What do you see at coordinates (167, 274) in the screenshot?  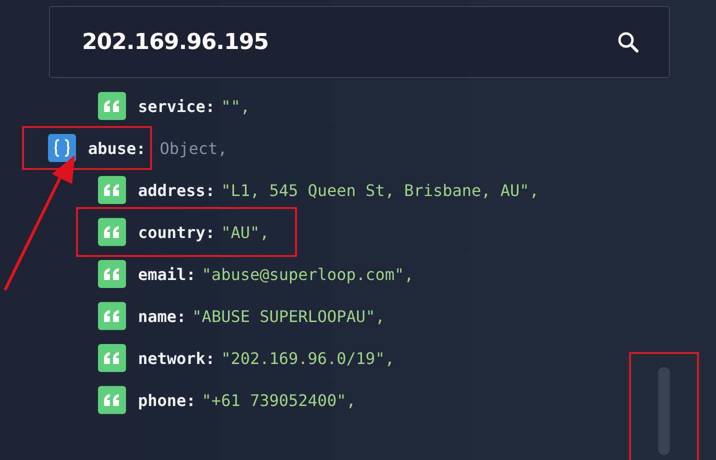 I see `property-key: email:` at bounding box center [167, 274].